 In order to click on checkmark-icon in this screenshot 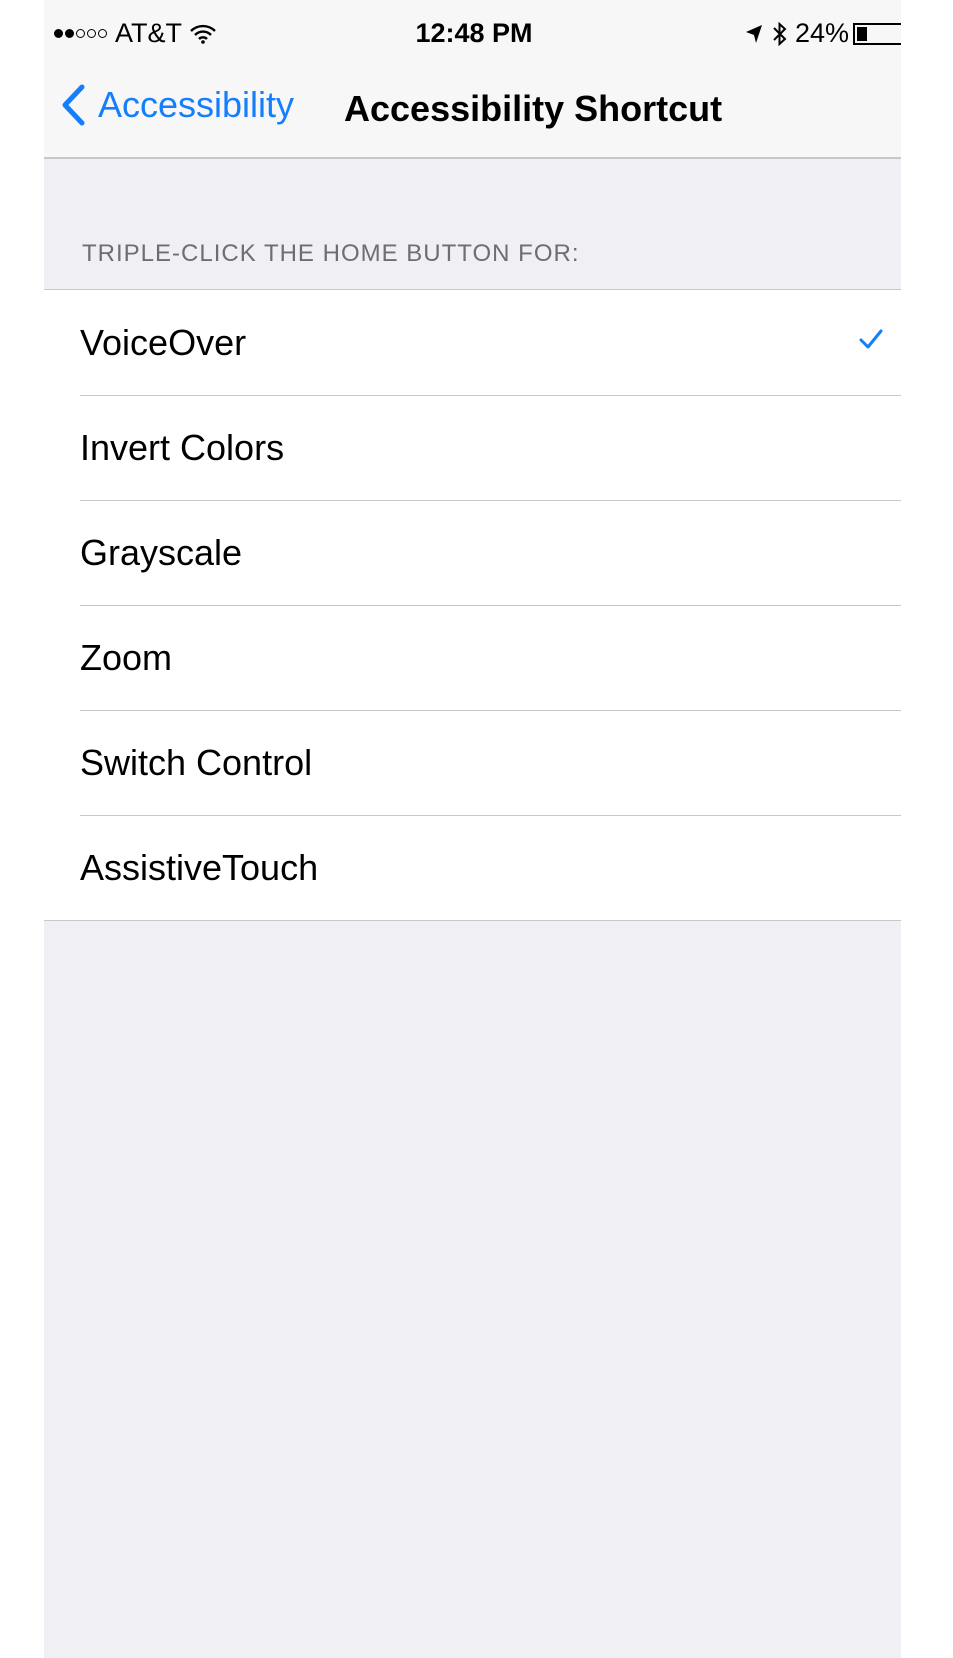, I will do `click(871, 339)`.